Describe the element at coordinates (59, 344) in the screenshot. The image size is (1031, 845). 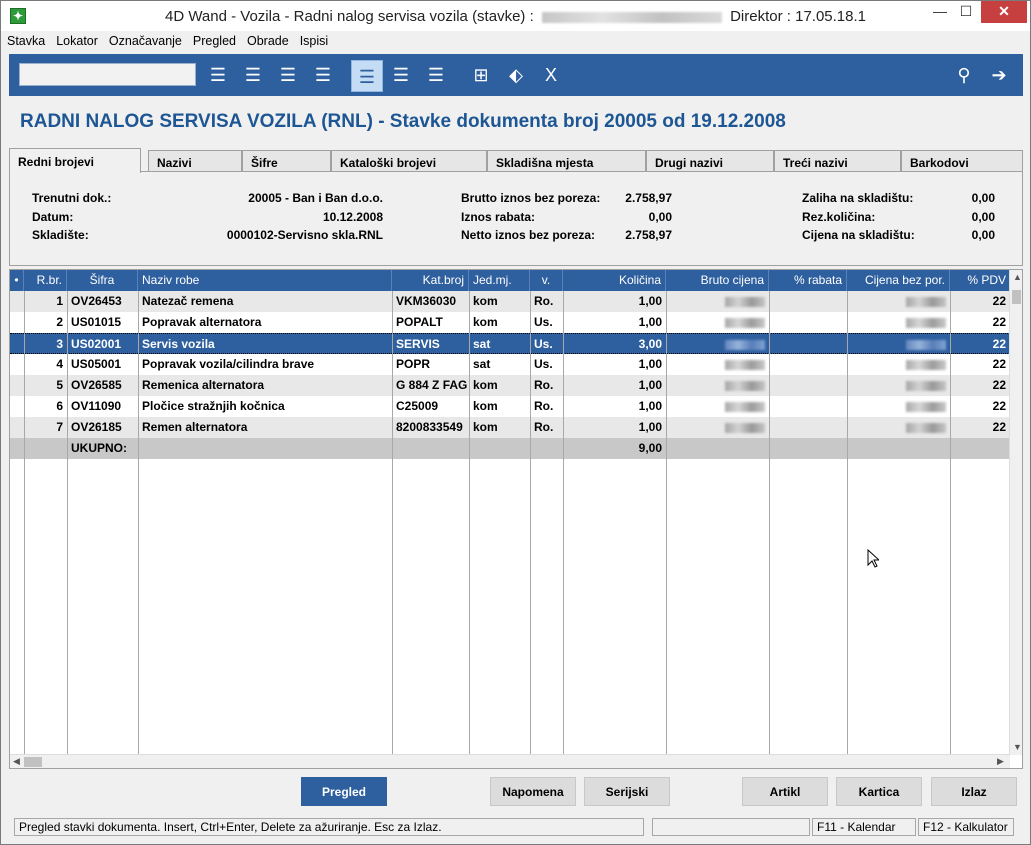
I see `cell-rbr: 3` at that location.